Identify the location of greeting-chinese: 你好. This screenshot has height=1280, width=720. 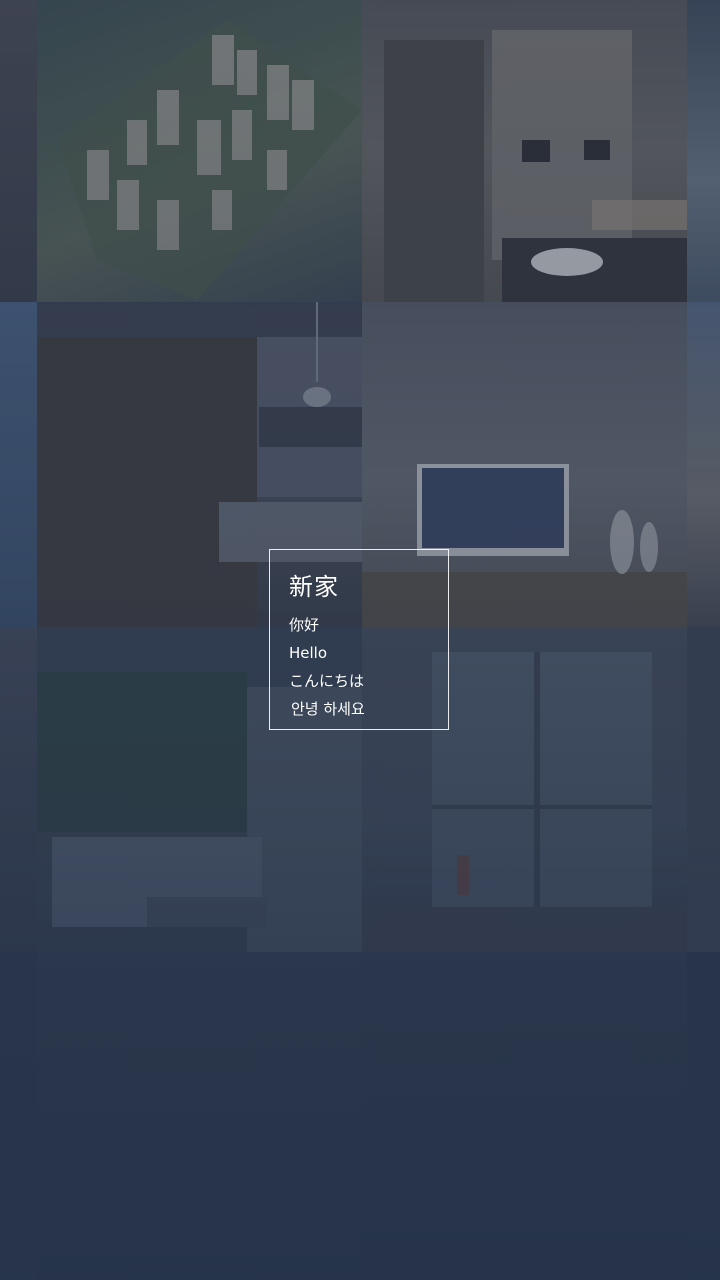
(304, 625).